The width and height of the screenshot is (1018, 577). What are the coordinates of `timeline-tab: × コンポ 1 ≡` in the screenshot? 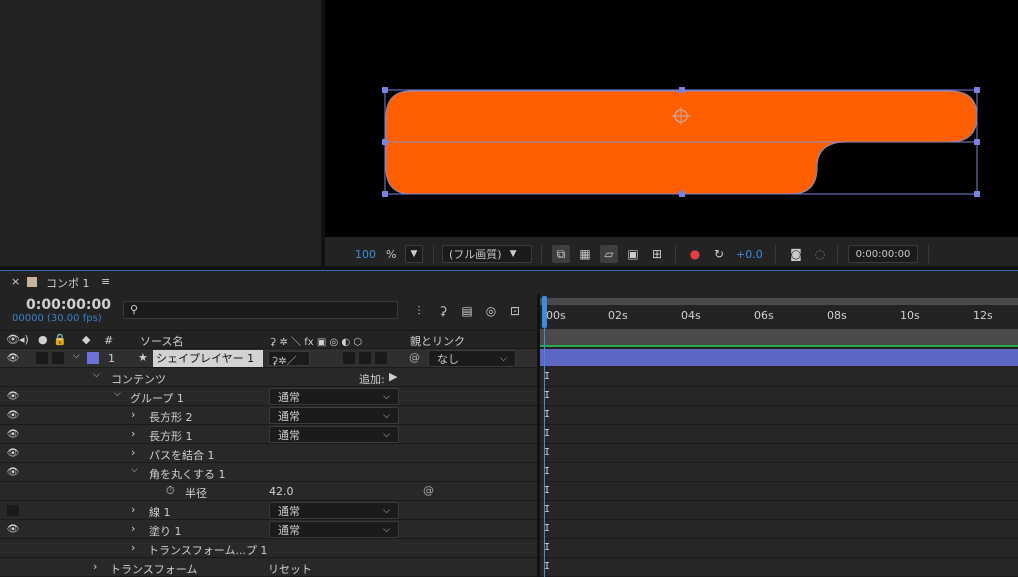 It's located at (509, 282).